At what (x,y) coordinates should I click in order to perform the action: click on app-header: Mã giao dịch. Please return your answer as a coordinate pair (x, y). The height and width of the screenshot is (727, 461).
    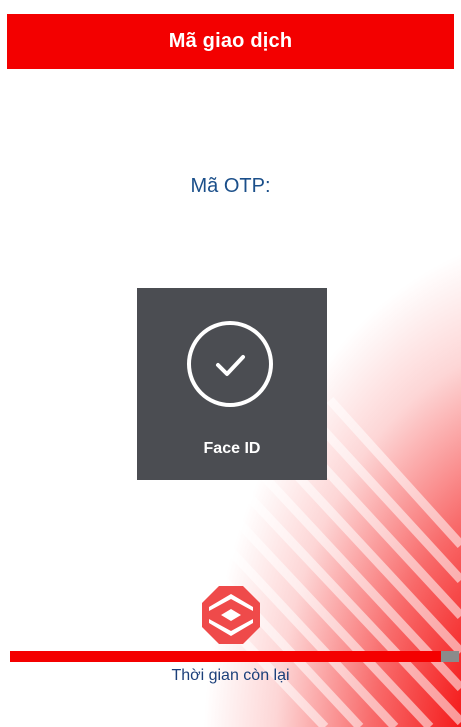
    Looking at the image, I should click on (230, 41).